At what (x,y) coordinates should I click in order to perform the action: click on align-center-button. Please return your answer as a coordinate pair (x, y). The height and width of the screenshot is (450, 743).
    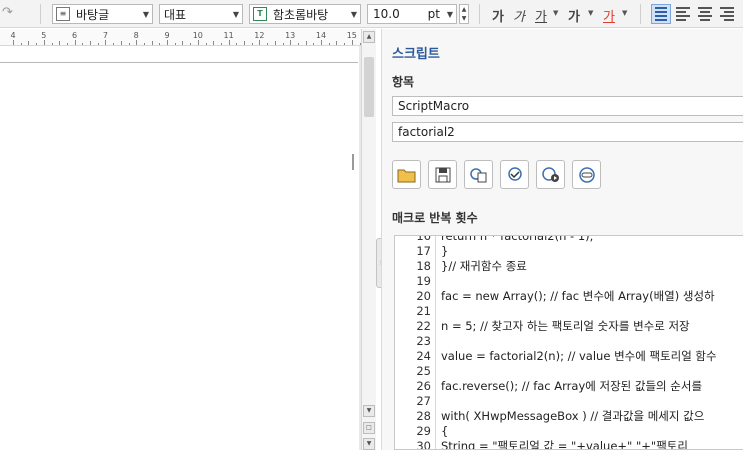
    Looking at the image, I should click on (705, 14).